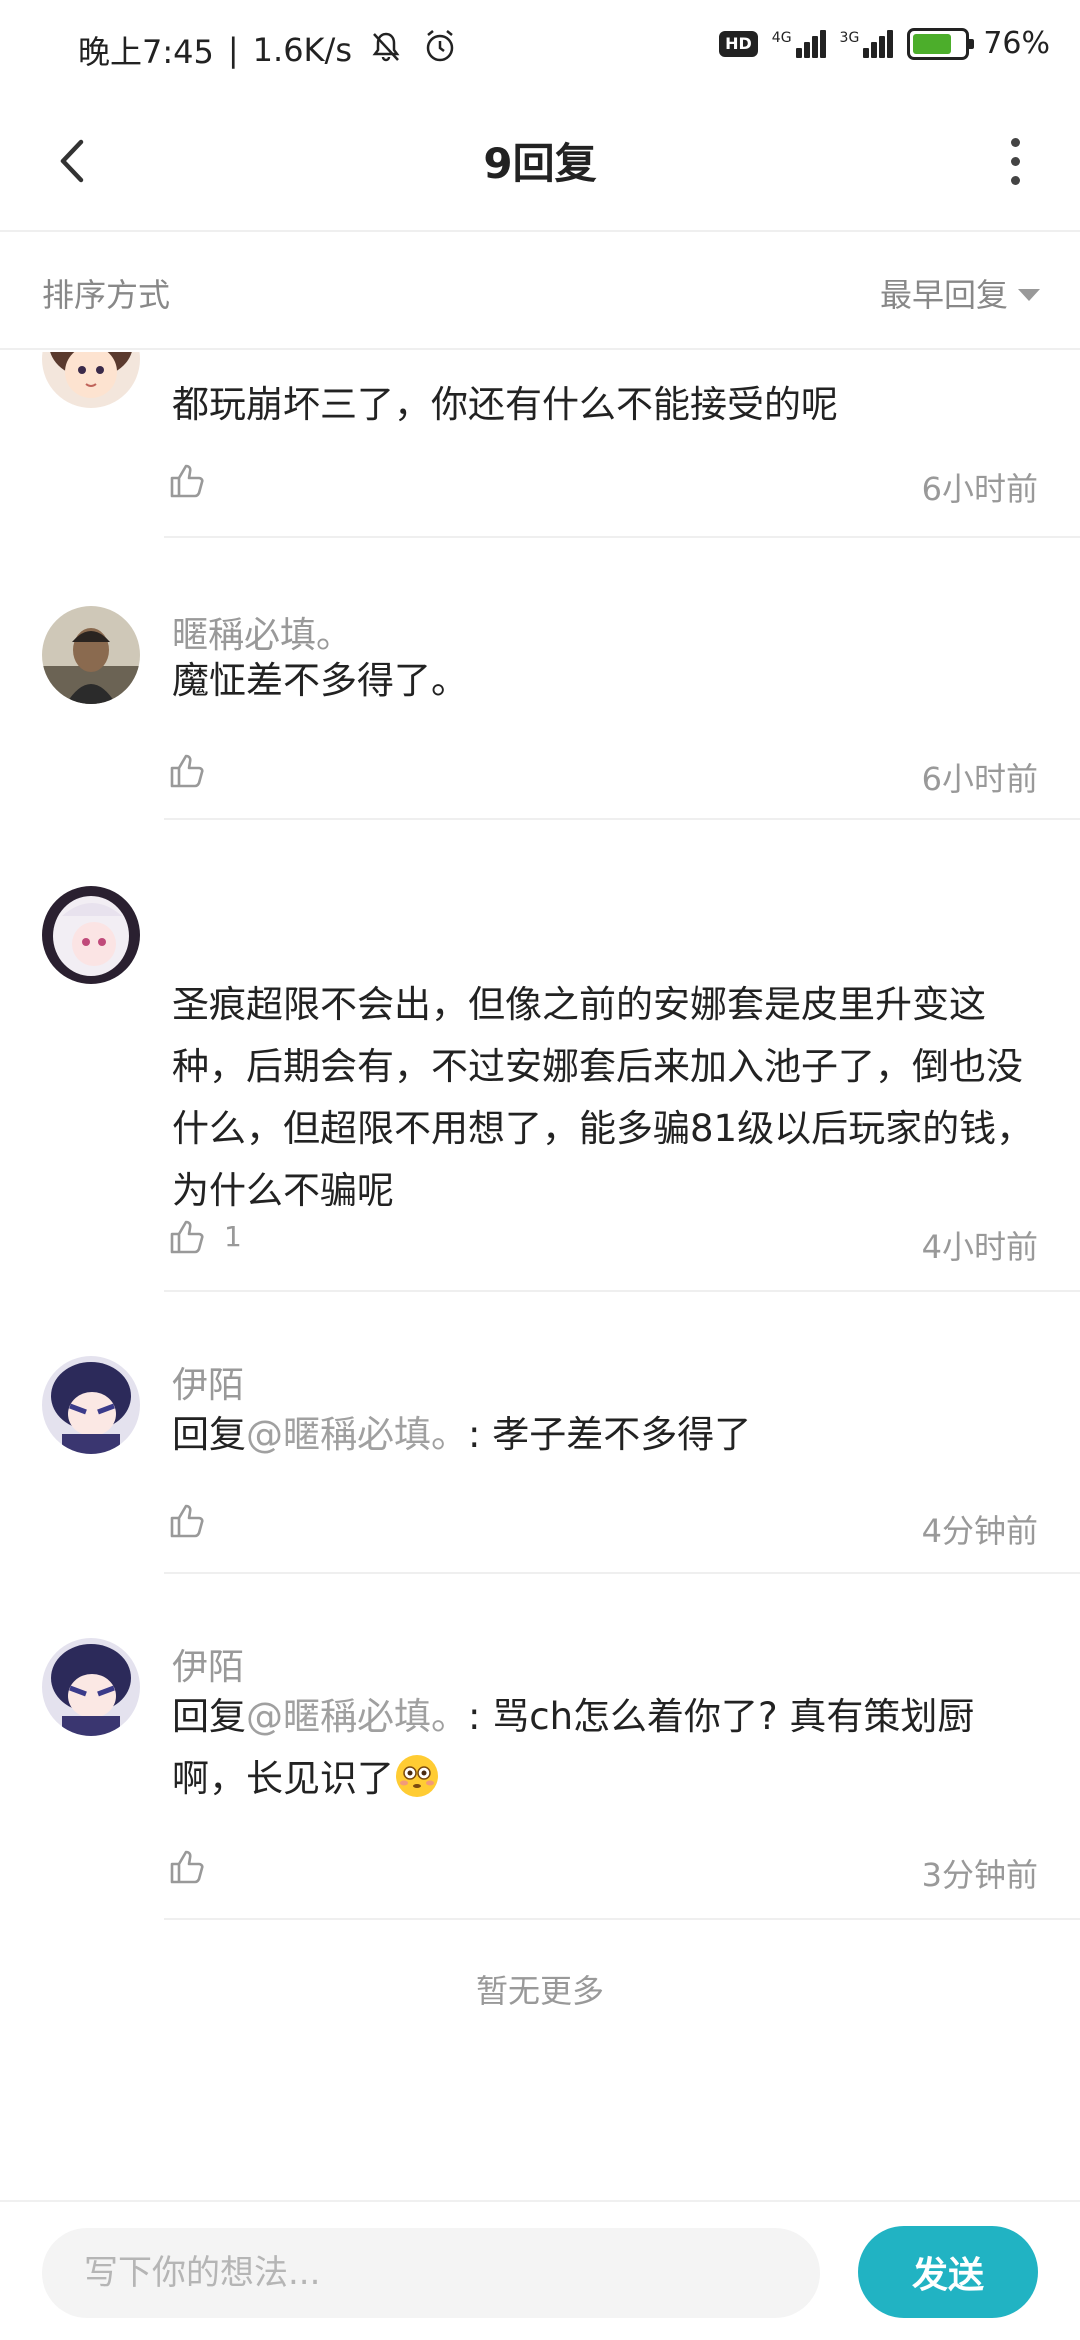  What do you see at coordinates (505, 404) in the screenshot?
I see `comment-text: 都玩崩坏三了，你还有什么不能接受的呢` at bounding box center [505, 404].